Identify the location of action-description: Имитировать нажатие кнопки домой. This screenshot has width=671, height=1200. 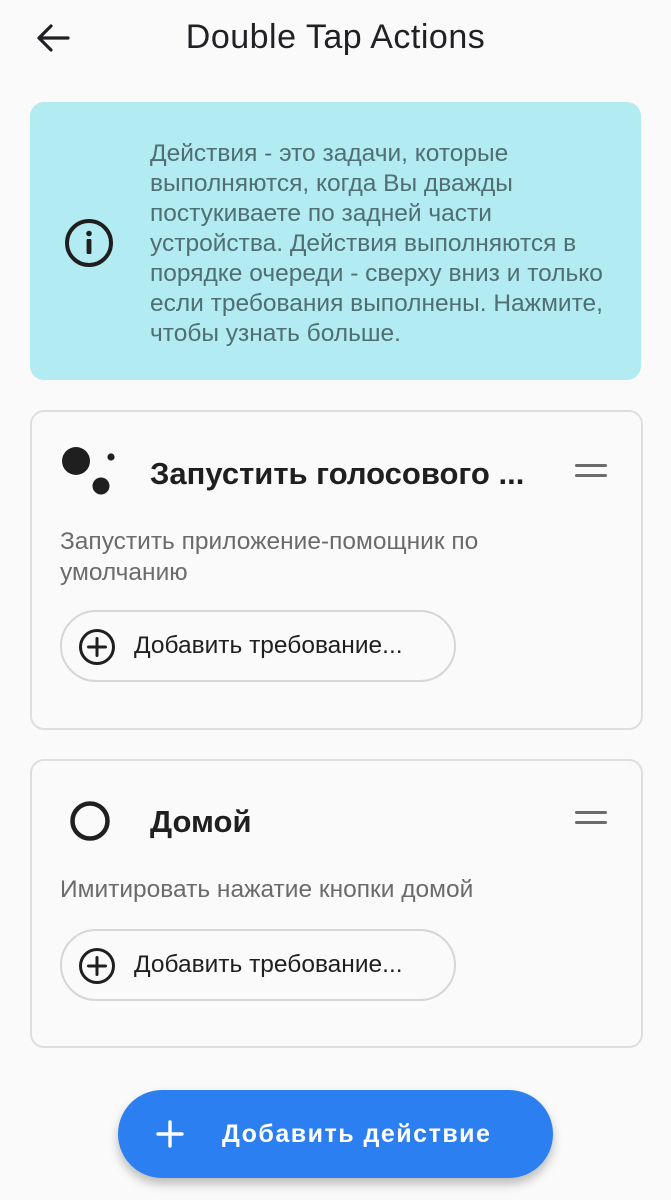
(267, 889).